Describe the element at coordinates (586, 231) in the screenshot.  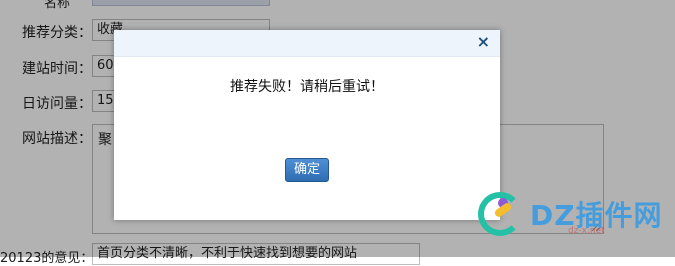
I see `watermark-subtext: dz-x.net` at that location.